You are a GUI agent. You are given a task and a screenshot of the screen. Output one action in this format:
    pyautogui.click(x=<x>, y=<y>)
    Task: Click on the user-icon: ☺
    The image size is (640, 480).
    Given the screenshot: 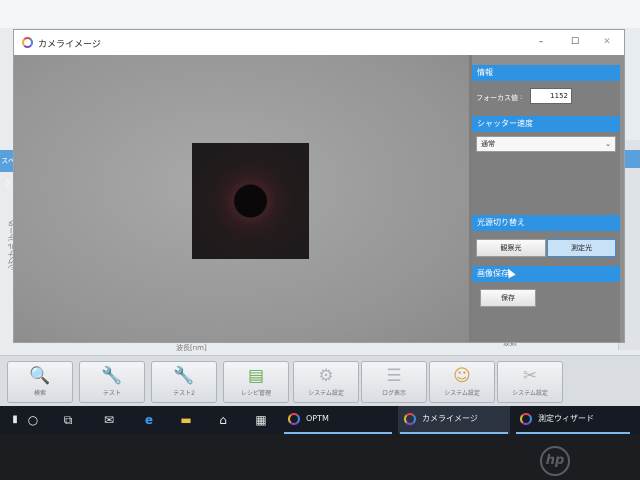 What is the action you would take?
    pyautogui.click(x=462, y=376)
    